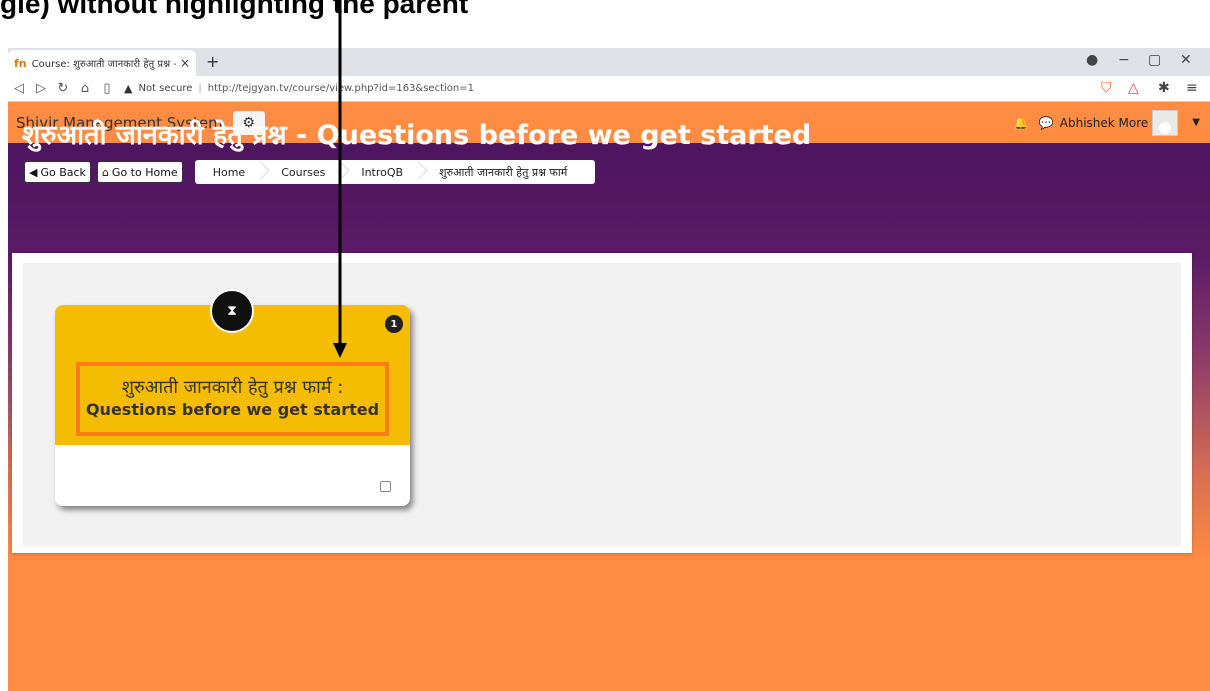 The height and width of the screenshot is (691, 1210). What do you see at coordinates (1192, 88) in the screenshot?
I see `menu-icon: ≡` at bounding box center [1192, 88].